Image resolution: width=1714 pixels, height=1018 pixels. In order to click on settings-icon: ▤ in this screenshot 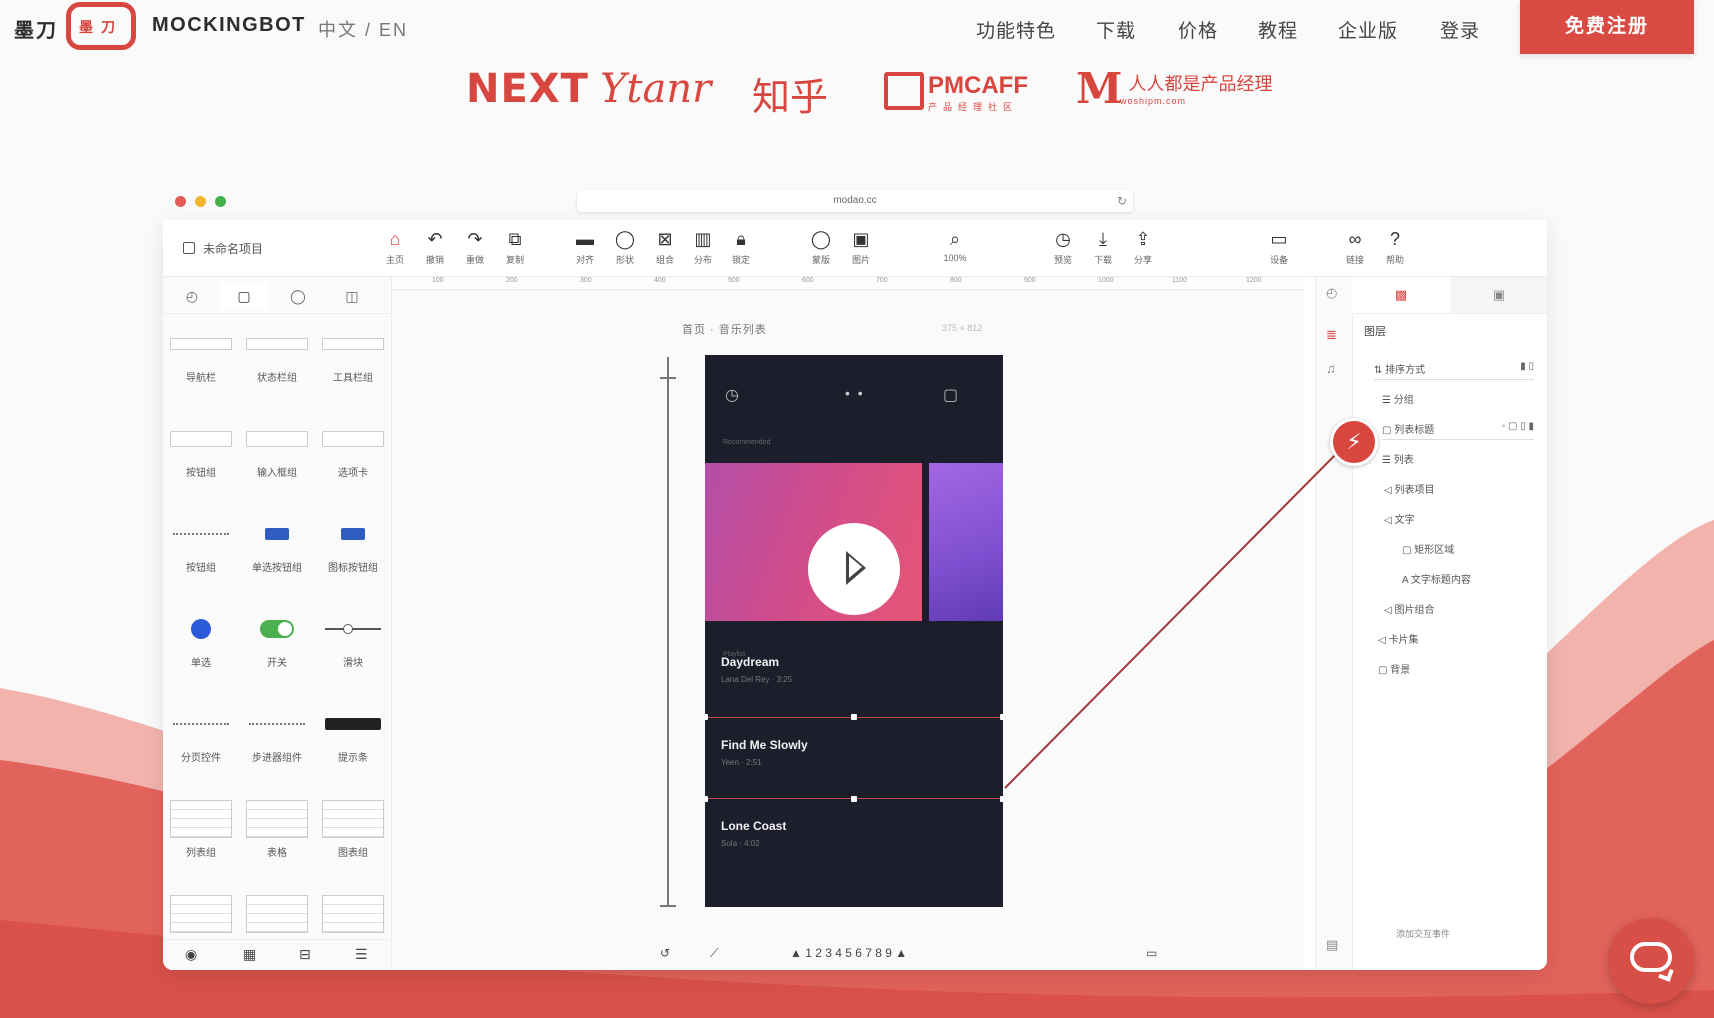, I will do `click(1332, 945)`.